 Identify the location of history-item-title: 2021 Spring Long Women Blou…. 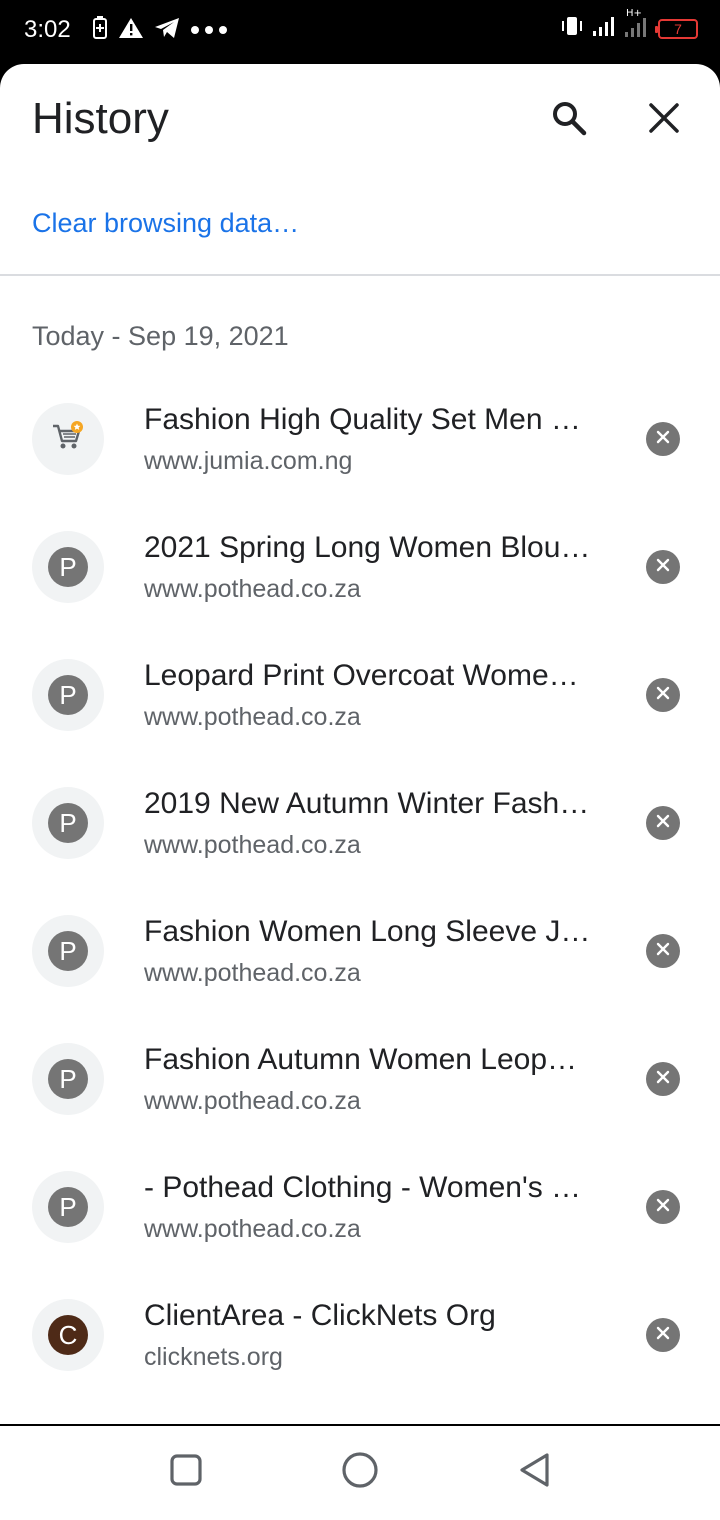
(367, 547).